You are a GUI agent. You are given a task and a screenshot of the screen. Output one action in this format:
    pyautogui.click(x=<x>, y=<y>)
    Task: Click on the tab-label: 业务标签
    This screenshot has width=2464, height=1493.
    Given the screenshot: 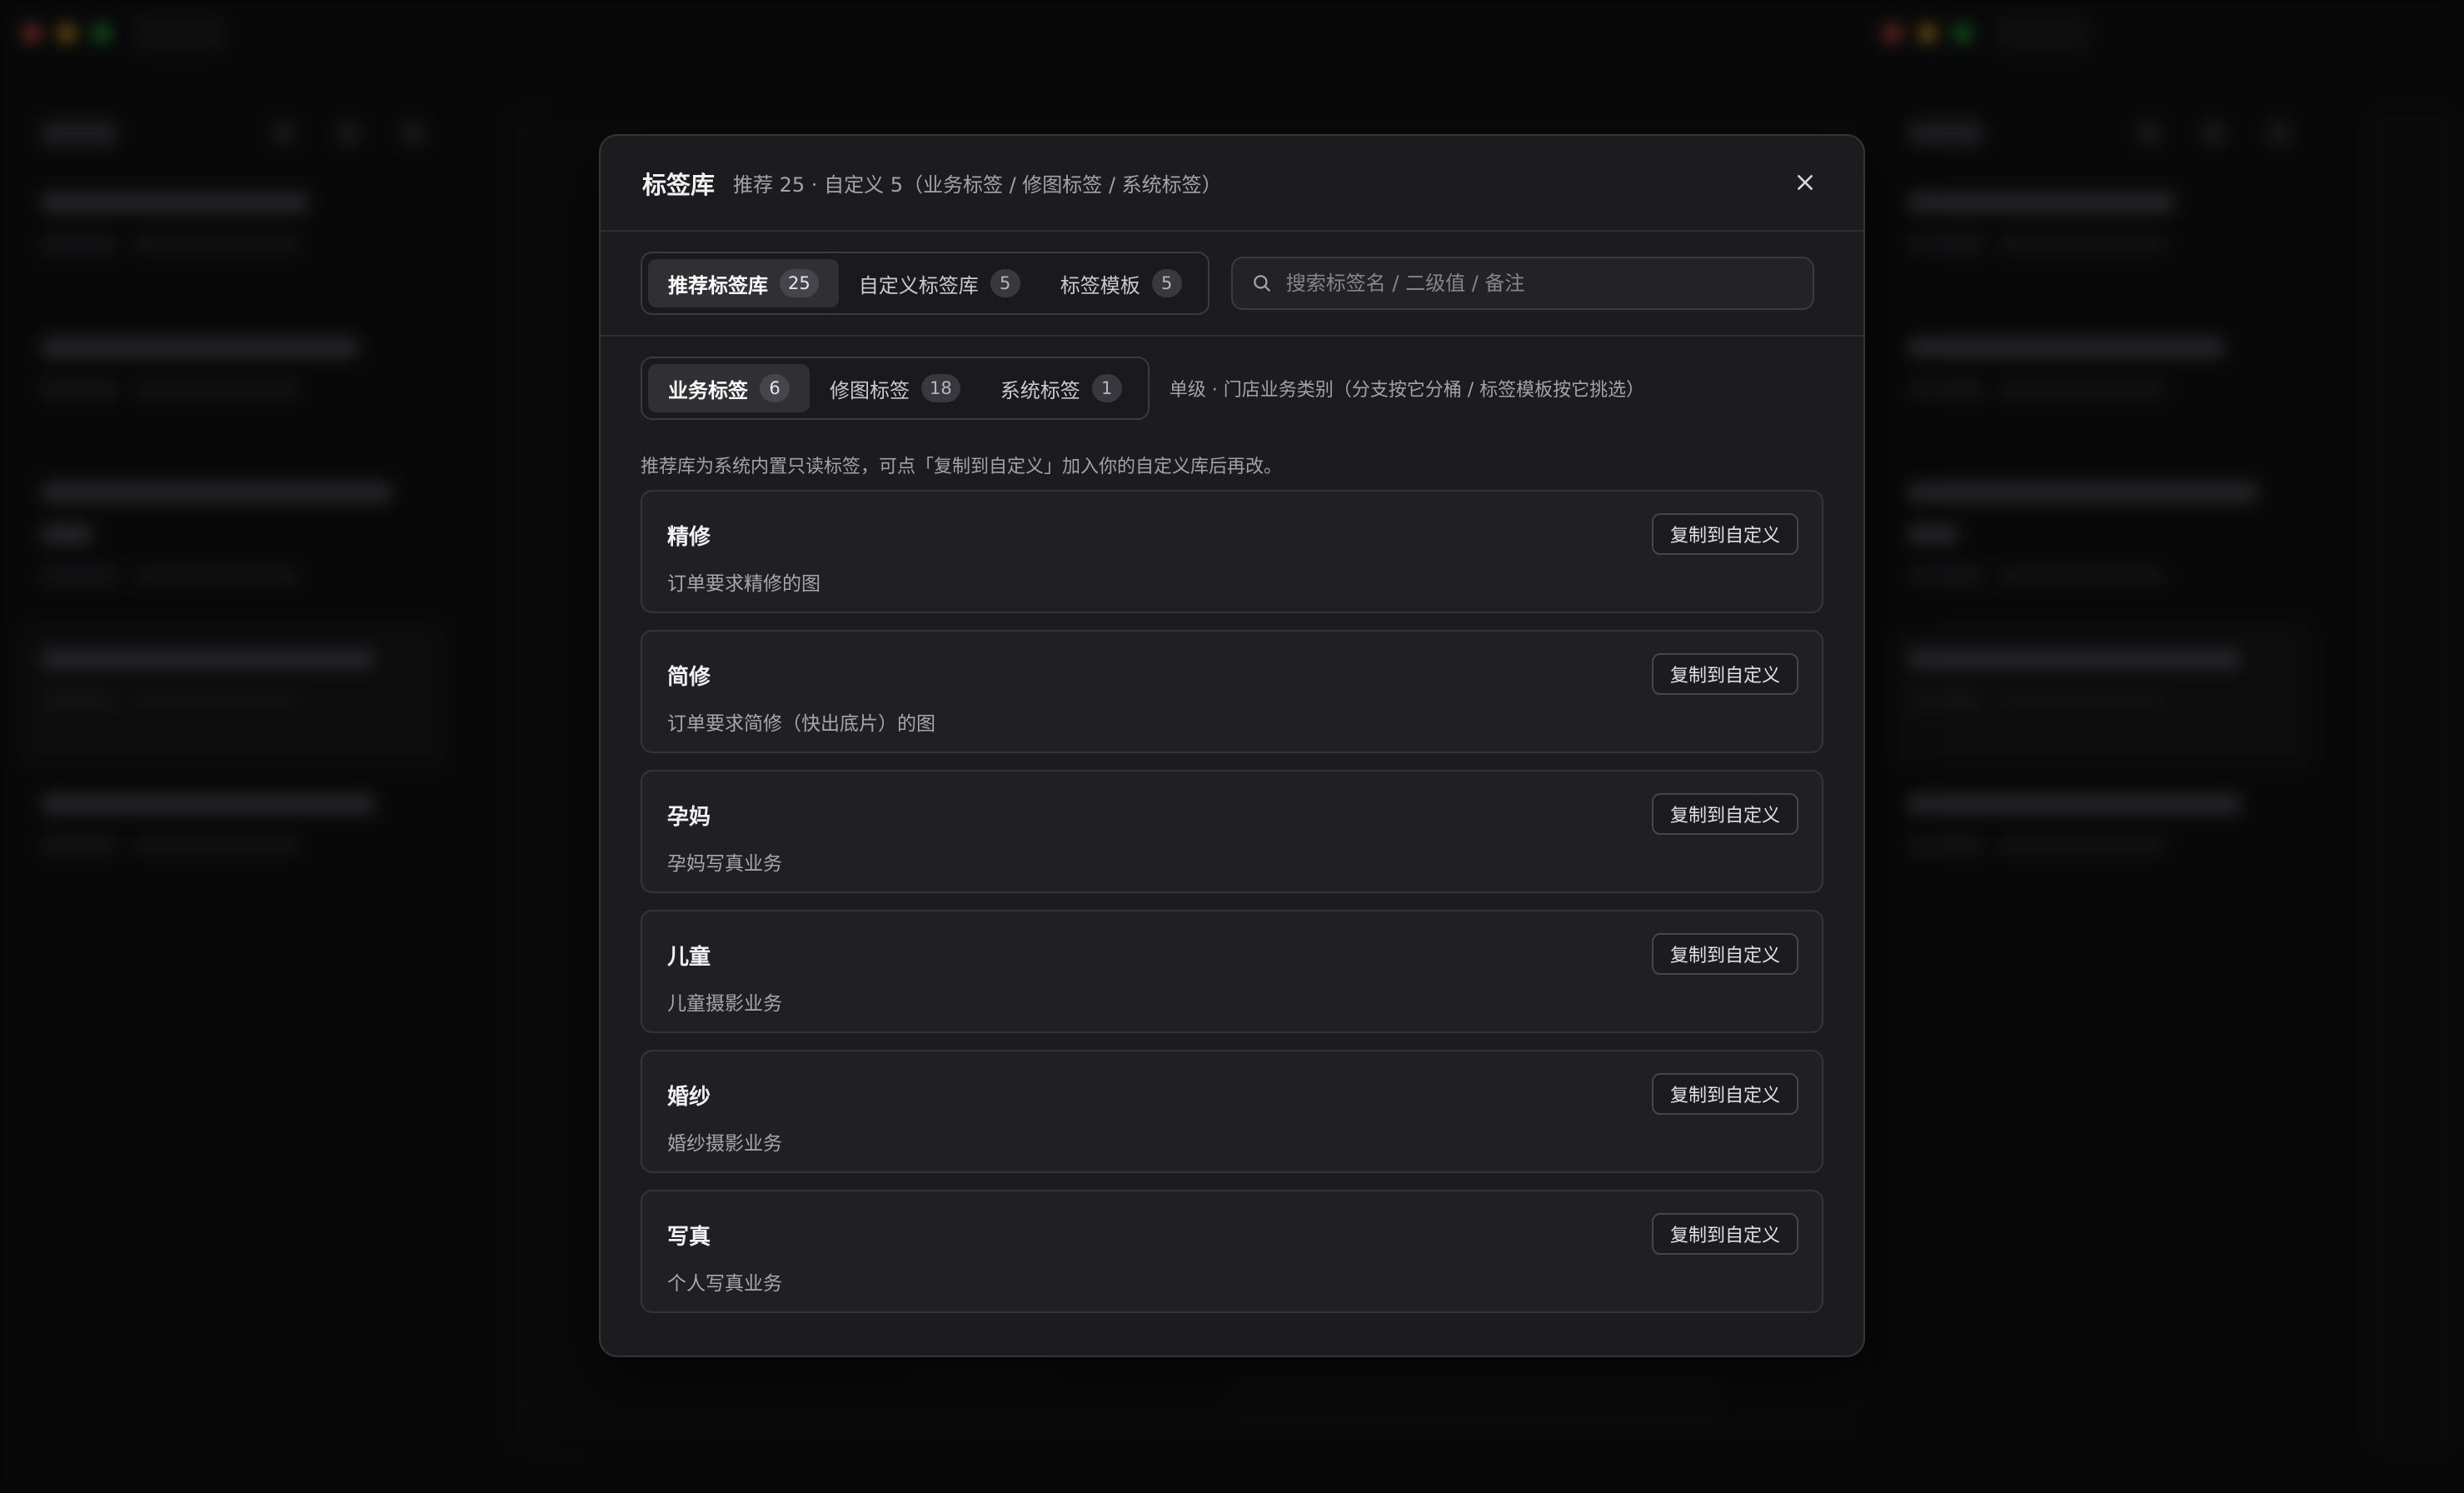 What is the action you would take?
    pyautogui.click(x=708, y=390)
    